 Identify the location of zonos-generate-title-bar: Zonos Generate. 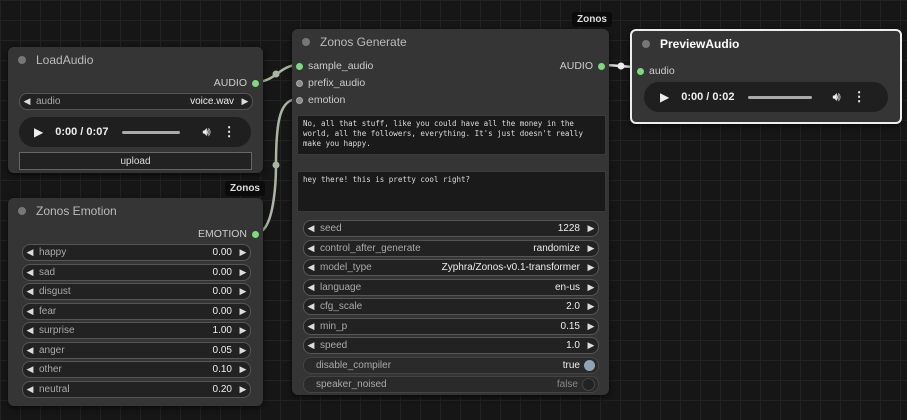
(450, 42).